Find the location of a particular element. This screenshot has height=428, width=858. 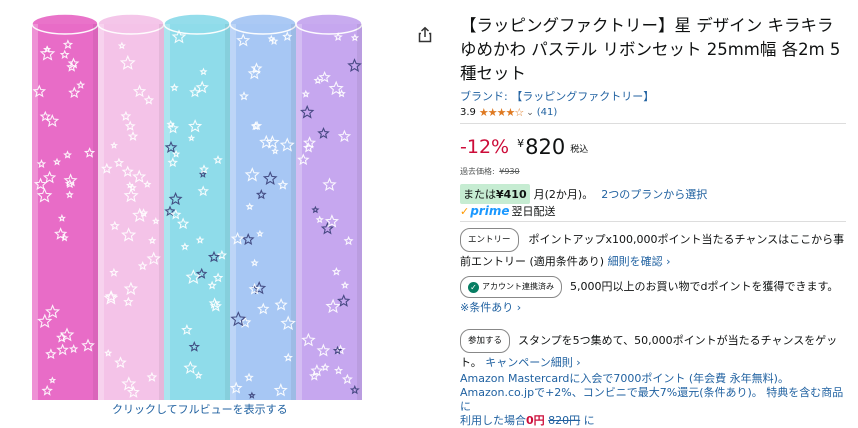

installment-term: 月(2か月)。 is located at coordinates (563, 194).